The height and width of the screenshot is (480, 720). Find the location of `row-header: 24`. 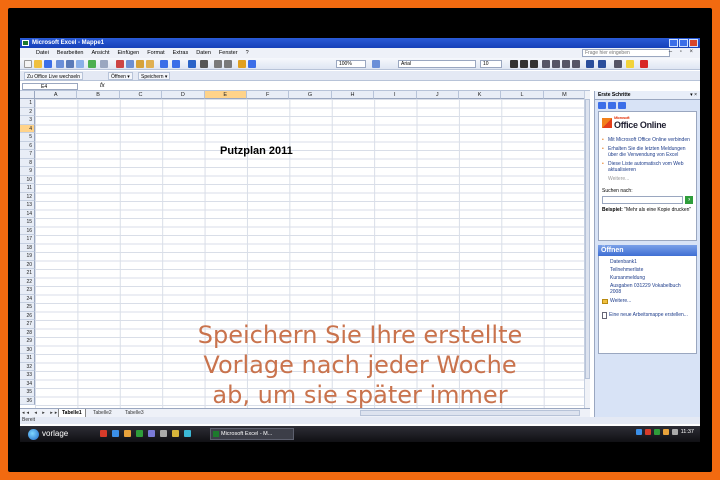

row-header: 24 is located at coordinates (27, 298).